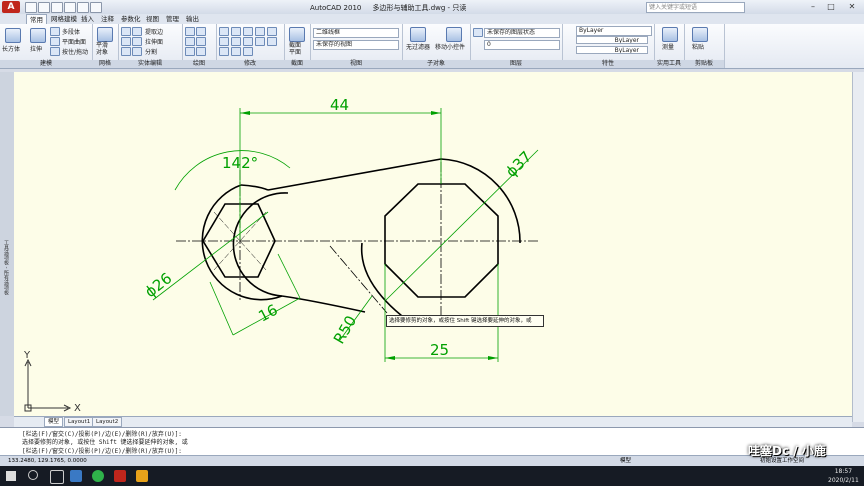 The image size is (864, 486). I want to click on mirror-icon, so click(272, 31).